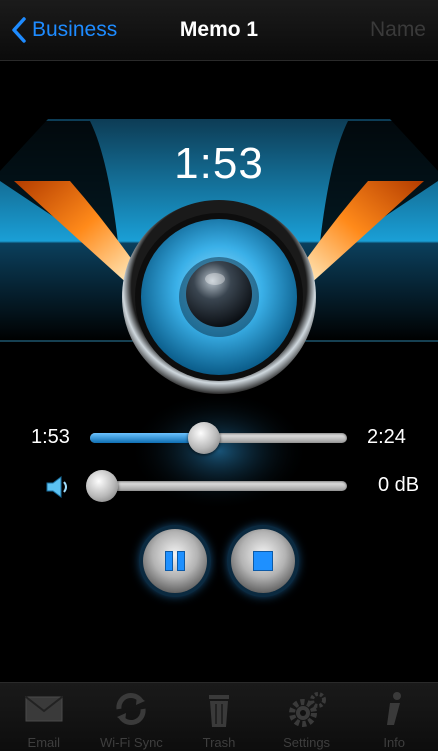 The image size is (438, 751). What do you see at coordinates (131, 742) in the screenshot?
I see `tab-label: Wi-Fi Sync` at bounding box center [131, 742].